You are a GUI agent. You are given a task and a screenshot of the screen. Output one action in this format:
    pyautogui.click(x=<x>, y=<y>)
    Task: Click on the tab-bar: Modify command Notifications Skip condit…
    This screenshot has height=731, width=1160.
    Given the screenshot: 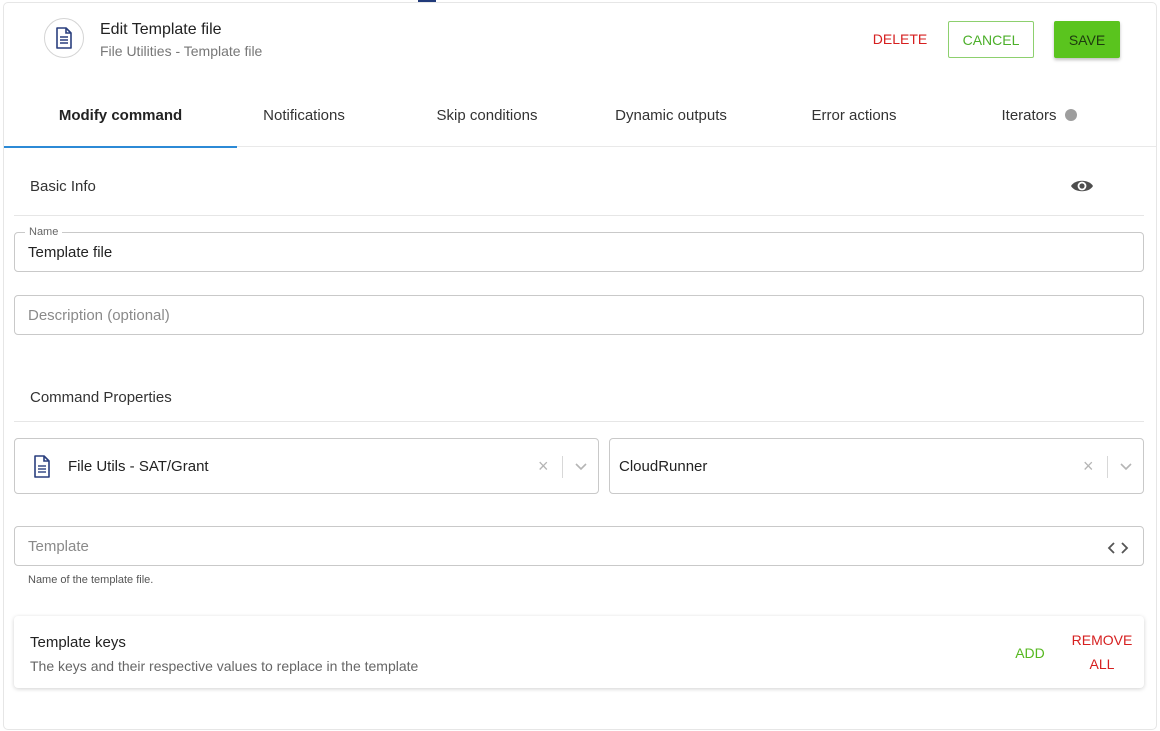 What is the action you would take?
    pyautogui.click(x=580, y=115)
    